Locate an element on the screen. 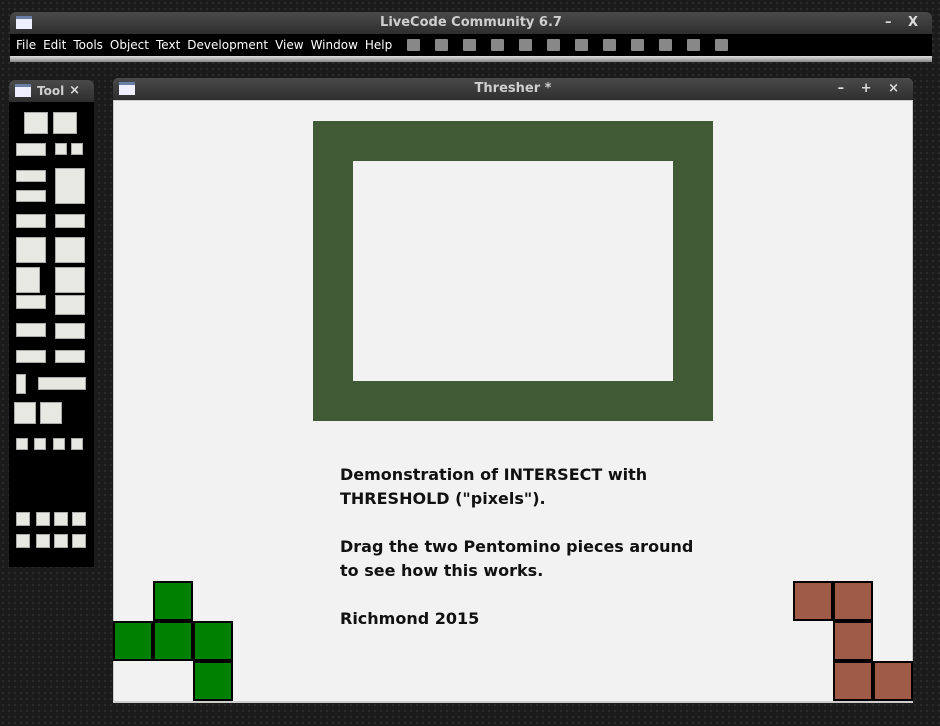 The image size is (940, 726). close-icon: × is located at coordinates (77, 91).